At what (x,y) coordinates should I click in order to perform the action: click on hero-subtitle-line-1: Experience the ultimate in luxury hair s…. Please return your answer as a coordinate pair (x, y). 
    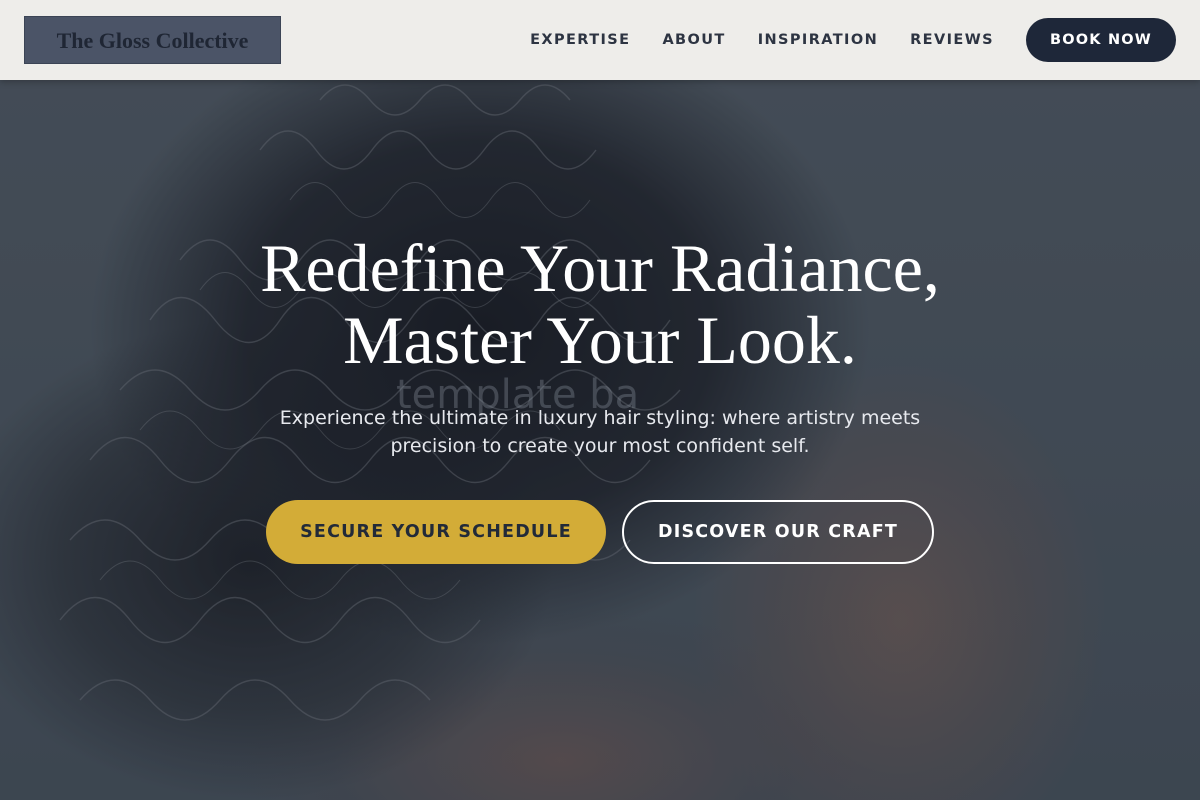
    Looking at the image, I should click on (600, 418).